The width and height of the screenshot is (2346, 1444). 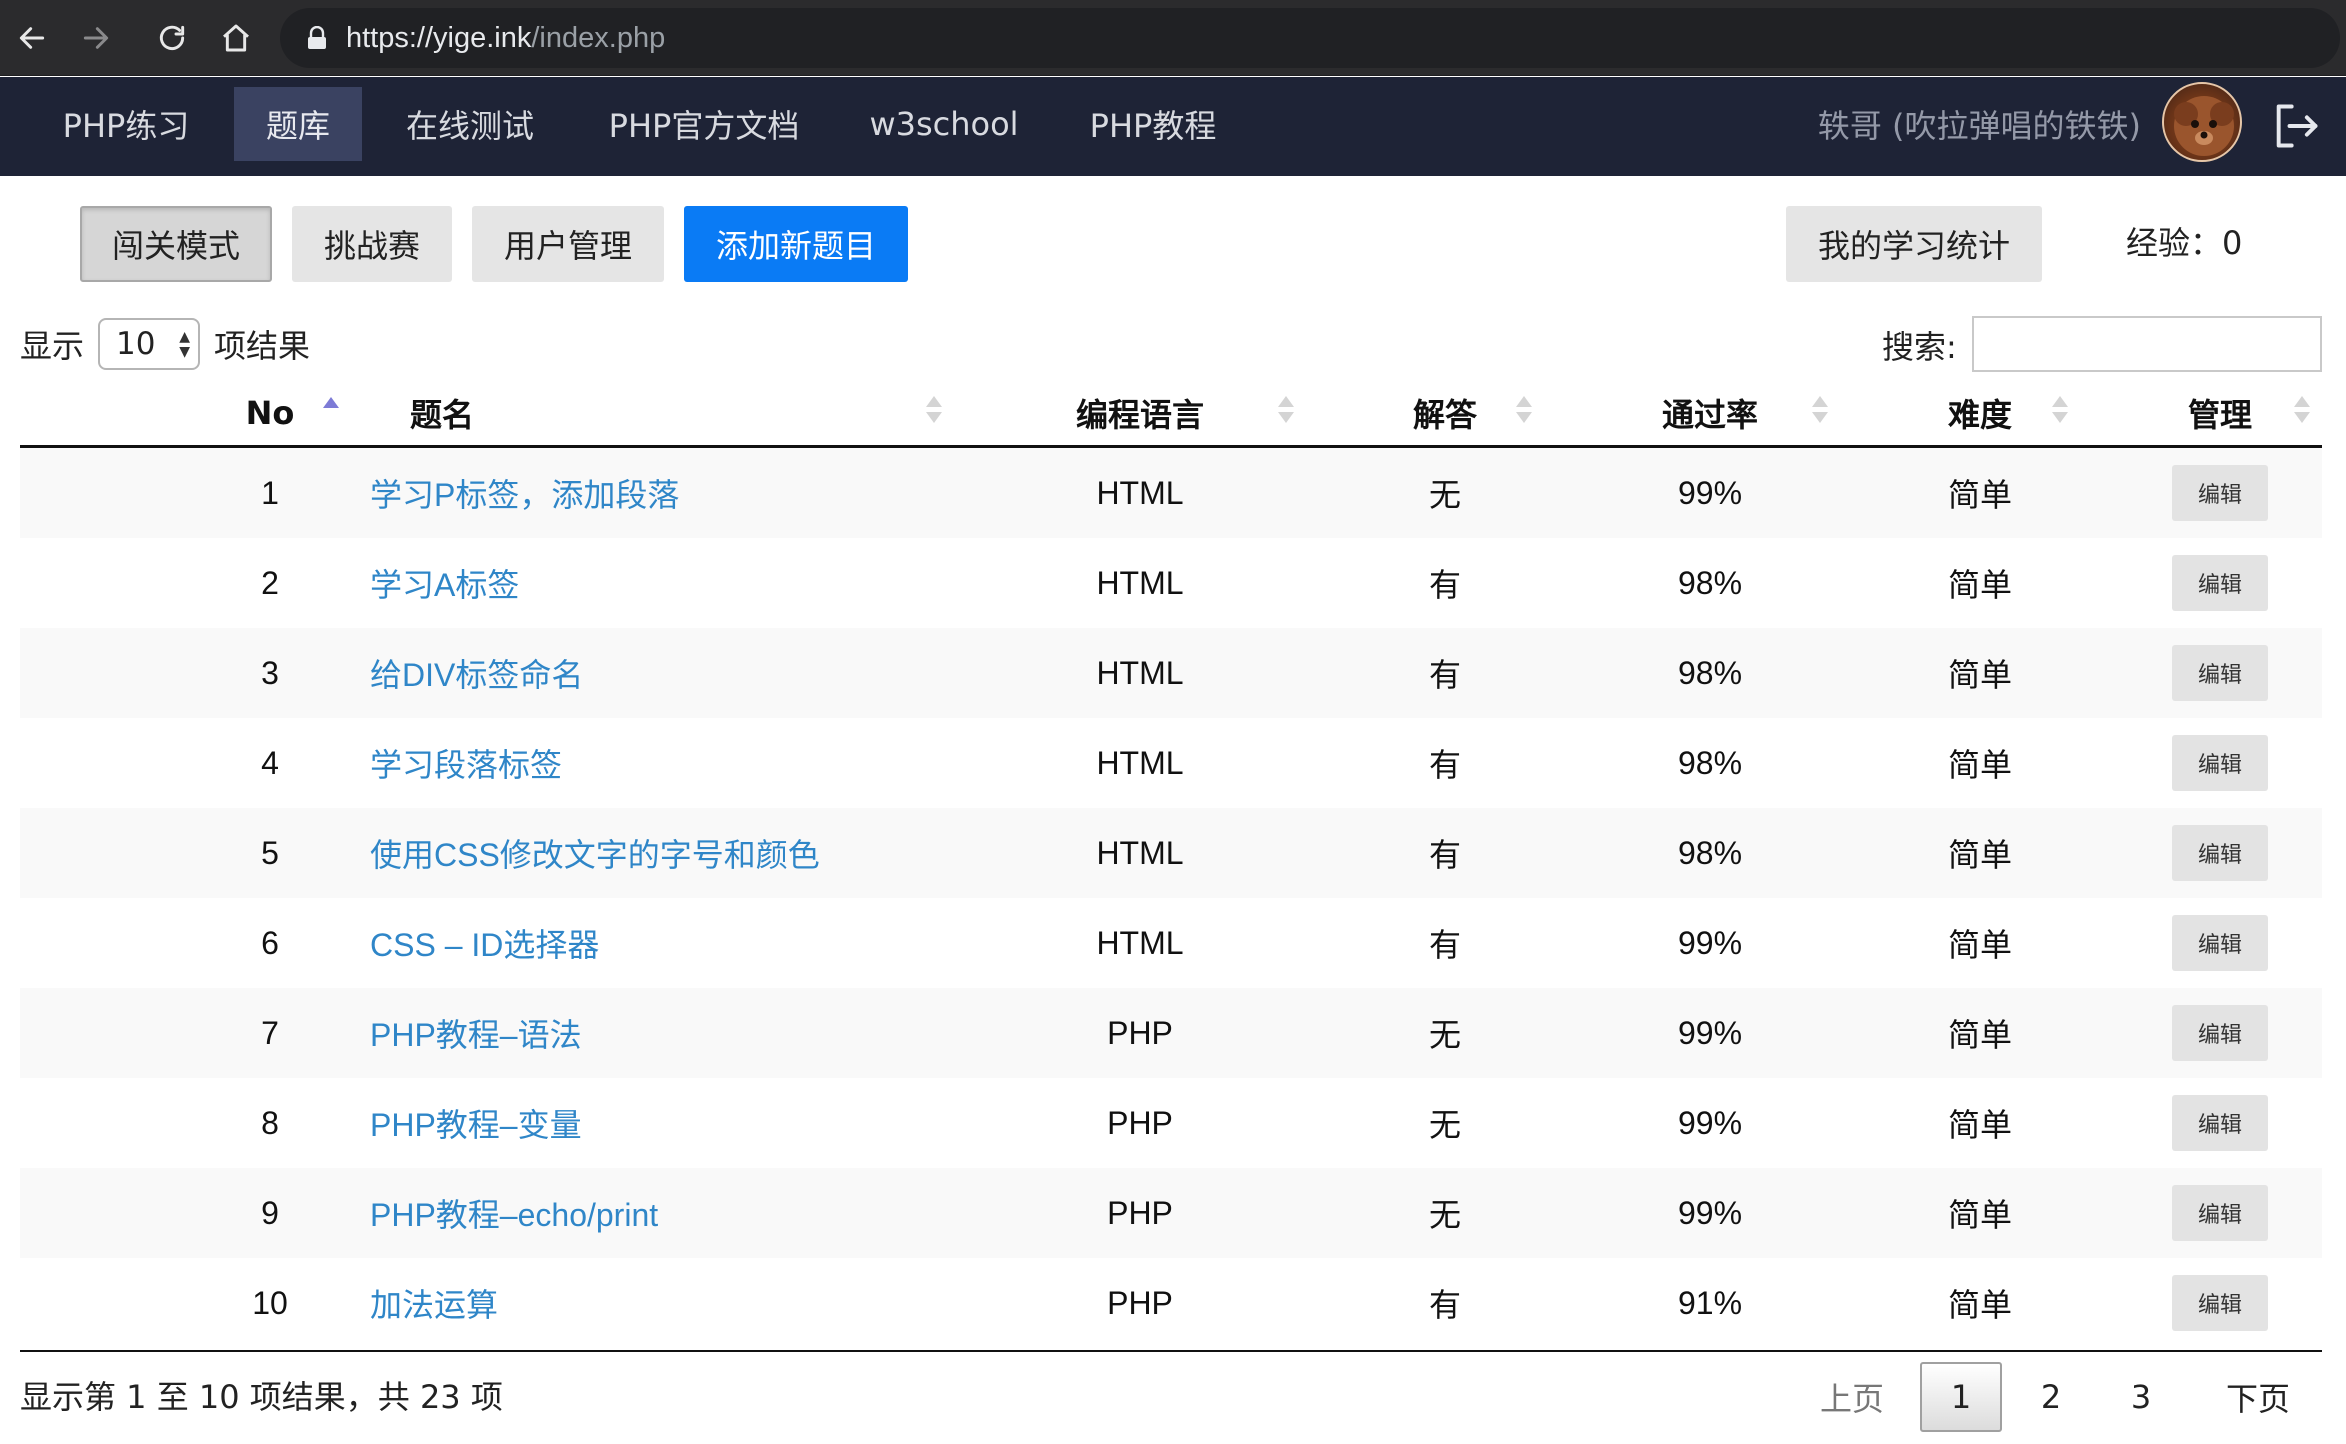 I want to click on select-arrows-icon: ▲ ▼, so click(x=185, y=344).